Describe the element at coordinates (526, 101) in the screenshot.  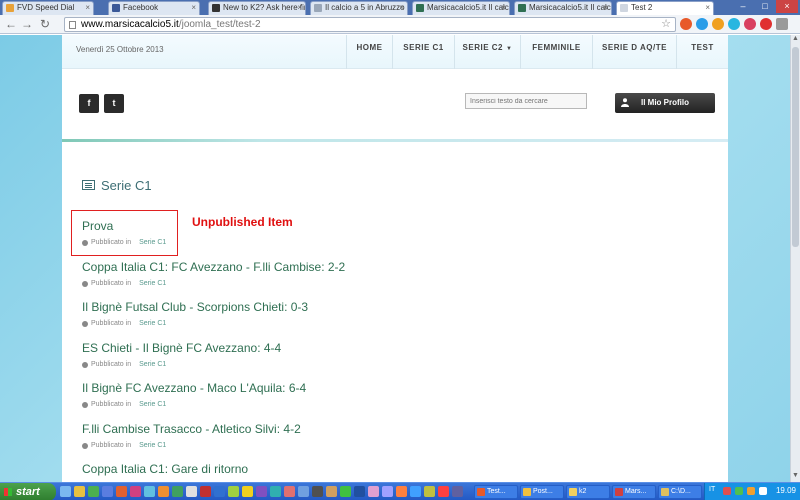
I see `search-input` at that location.